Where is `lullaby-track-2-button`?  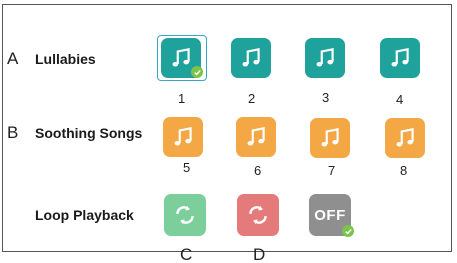 lullaby-track-2-button is located at coordinates (251, 58).